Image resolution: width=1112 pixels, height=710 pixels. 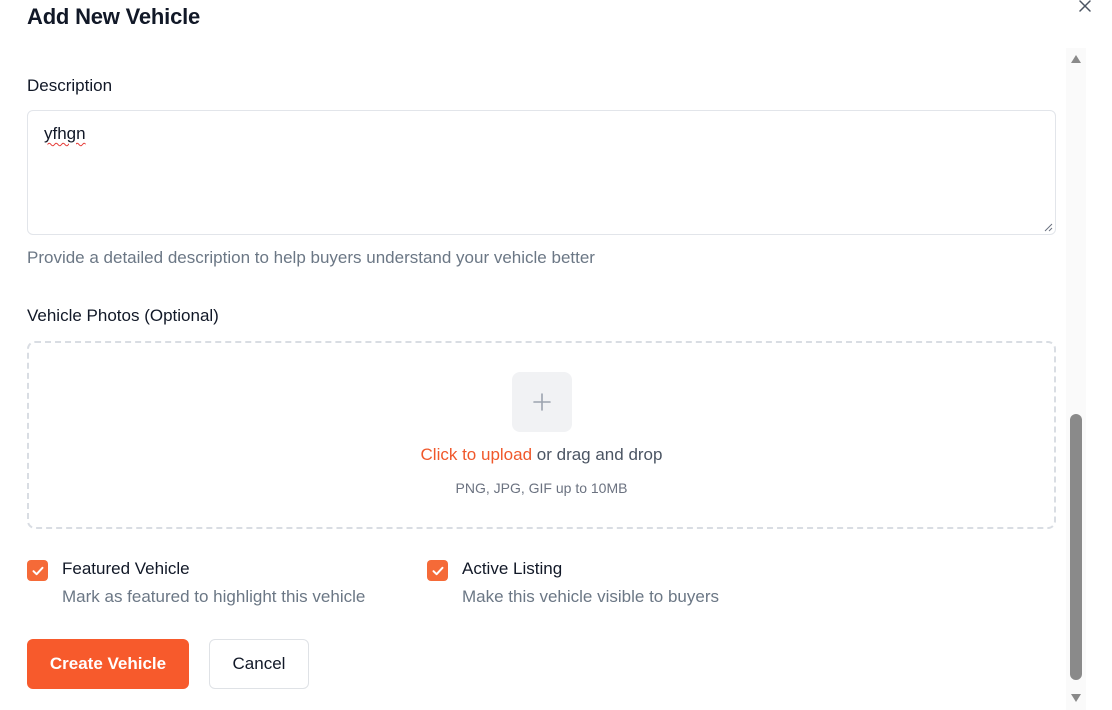 I want to click on featured-label: Featured Vehicle, so click(x=126, y=569).